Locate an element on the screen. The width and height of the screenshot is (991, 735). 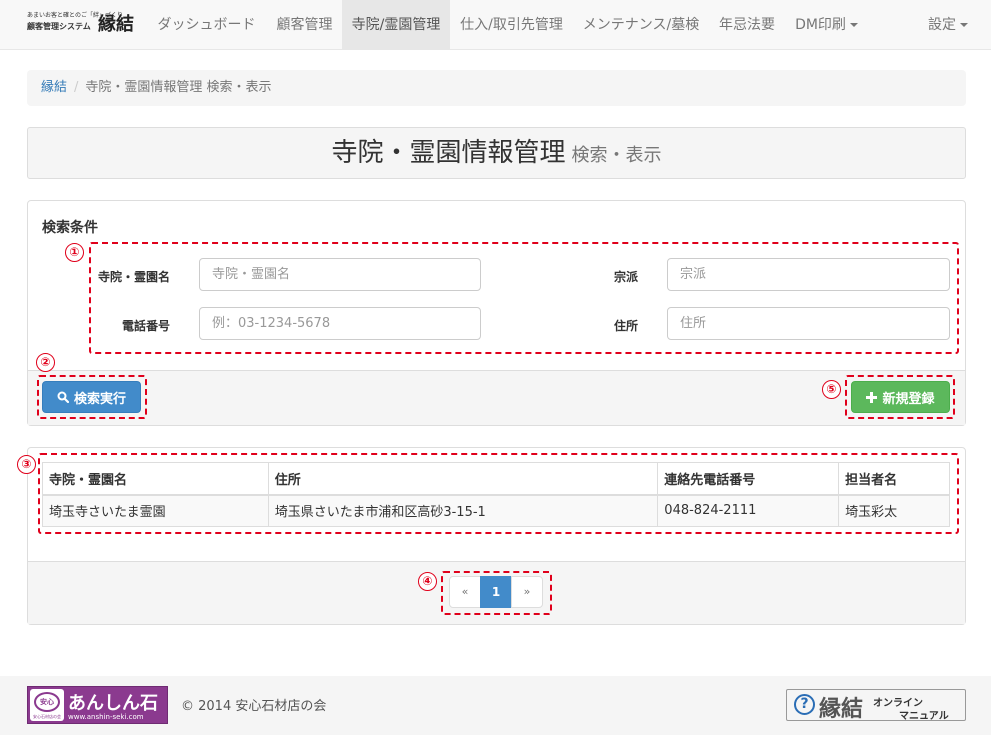
nav-item-settings: 設定 is located at coordinates (948, 25).